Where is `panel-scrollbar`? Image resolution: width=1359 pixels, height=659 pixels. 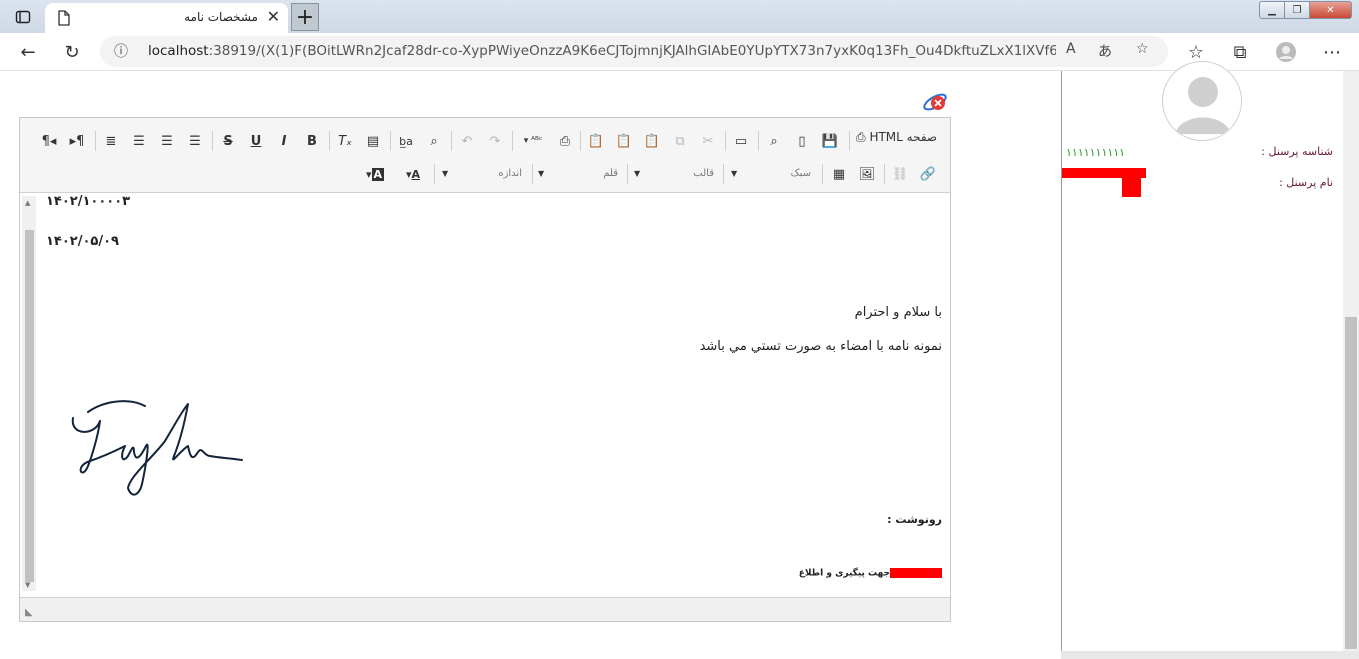 panel-scrollbar is located at coordinates (1351, 362).